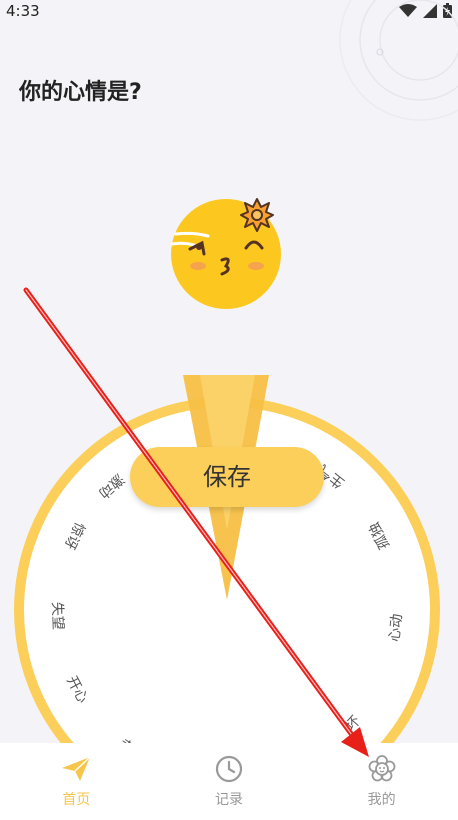 The width and height of the screenshot is (458, 820). What do you see at coordinates (76, 768) in the screenshot?
I see `paper-plane-icon` at bounding box center [76, 768].